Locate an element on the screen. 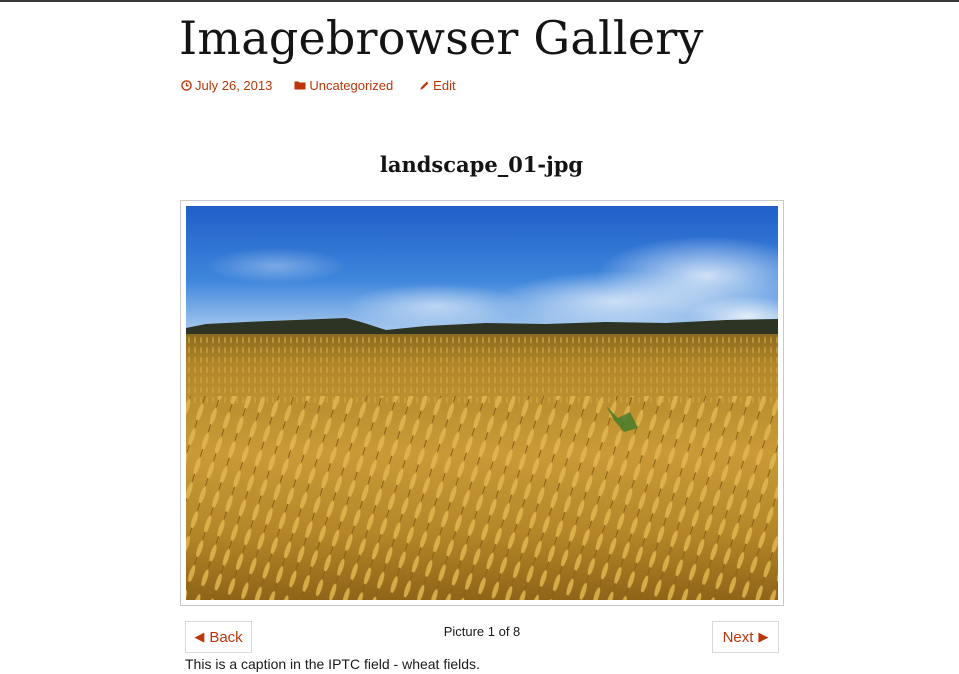 This screenshot has width=959, height=674. next-button: Next ▶ is located at coordinates (745, 637).